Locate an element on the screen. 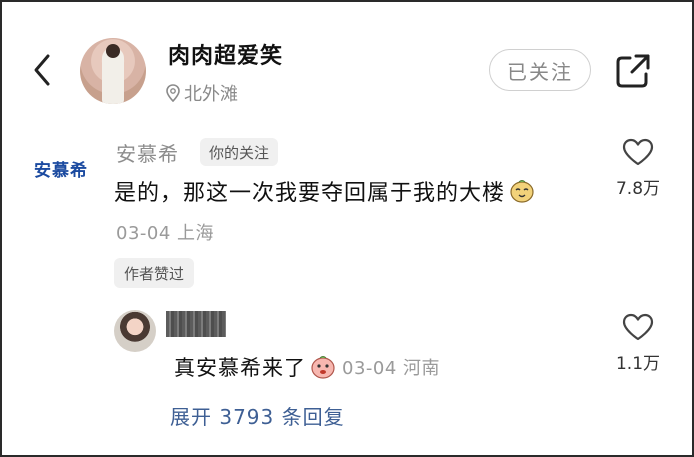  comment-date: 03-04 is located at coordinates (143, 233).